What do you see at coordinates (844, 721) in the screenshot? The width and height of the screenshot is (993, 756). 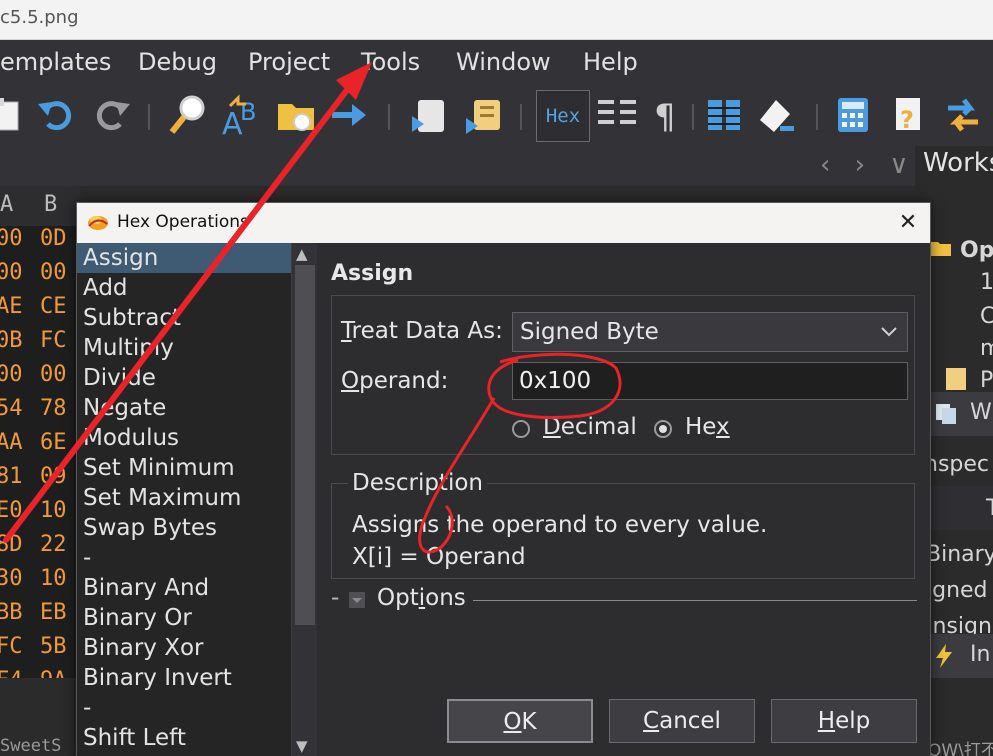 I see `help-button: Help` at bounding box center [844, 721].